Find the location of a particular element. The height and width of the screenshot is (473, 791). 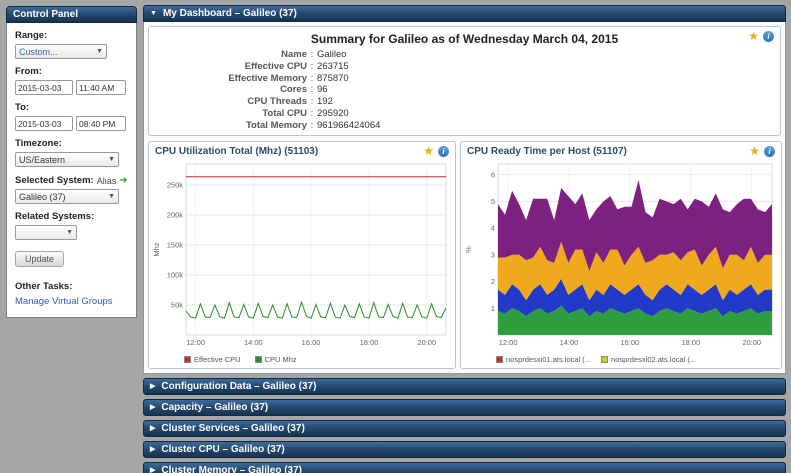

summary-label: Cores is located at coordinates (293, 90).